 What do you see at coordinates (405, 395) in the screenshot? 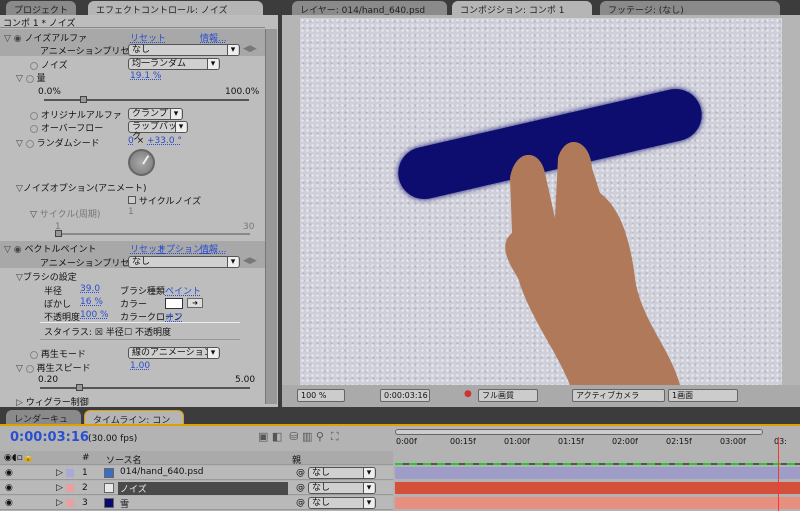
I see `timecode-display: 0:00:03:16` at bounding box center [405, 395].